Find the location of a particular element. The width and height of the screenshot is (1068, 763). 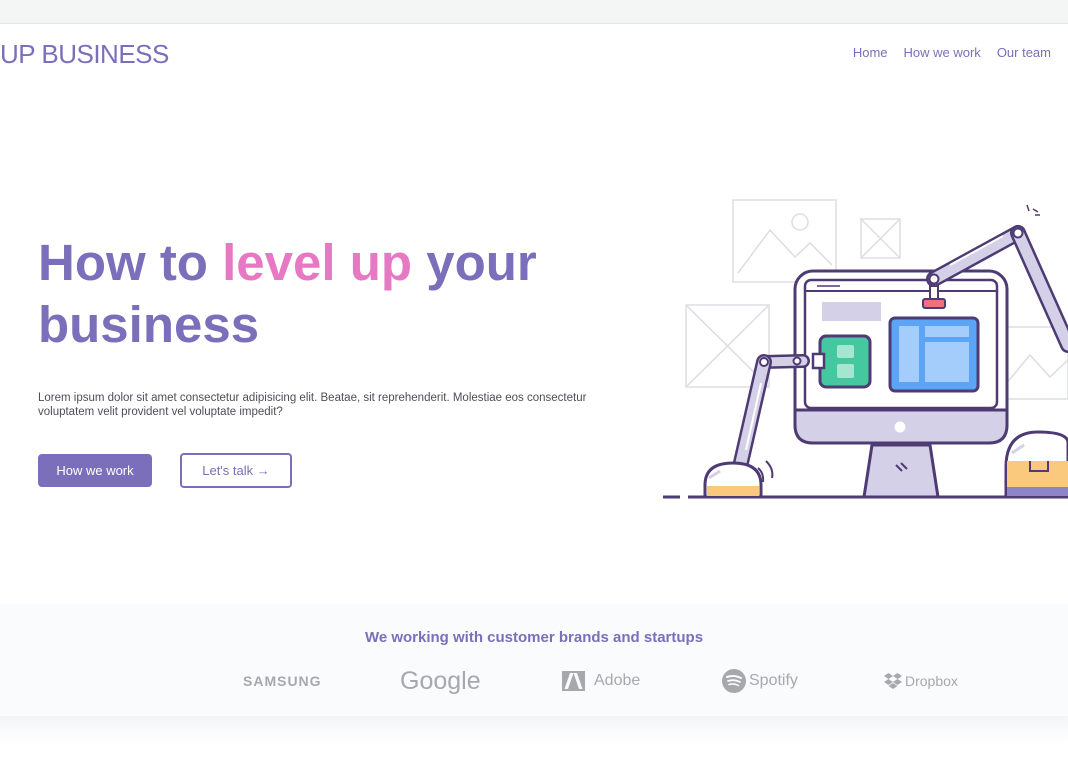

samsung-logo-text: SAMSUNG is located at coordinates (282, 681).